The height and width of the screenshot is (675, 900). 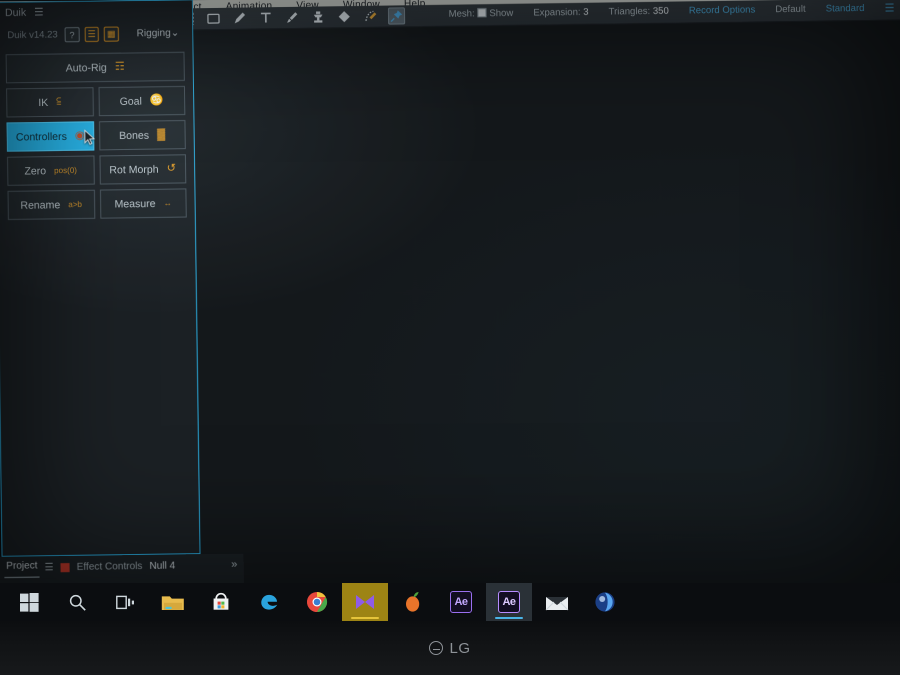 I want to click on project-panel-tabs: Project ☰ Effect Controls Null 4 », so click(x=122, y=566).